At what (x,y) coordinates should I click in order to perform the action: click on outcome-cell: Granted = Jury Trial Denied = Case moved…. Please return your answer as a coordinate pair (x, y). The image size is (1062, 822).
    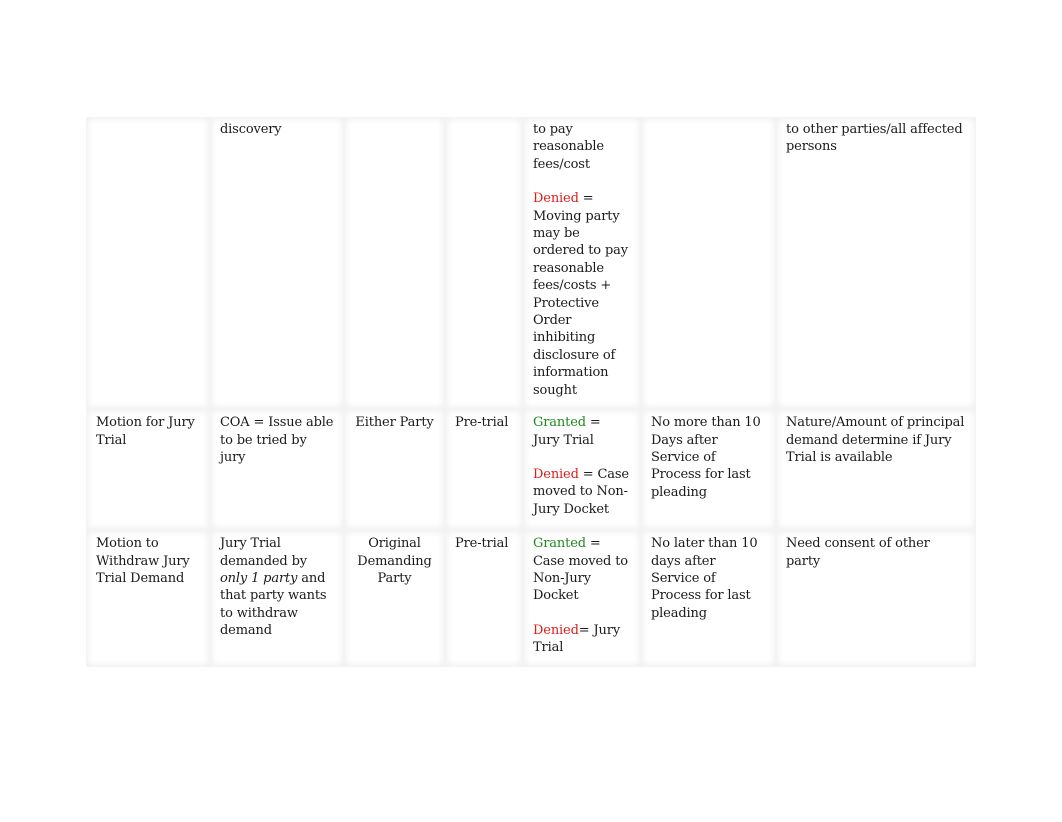
    Looking at the image, I should click on (582, 470).